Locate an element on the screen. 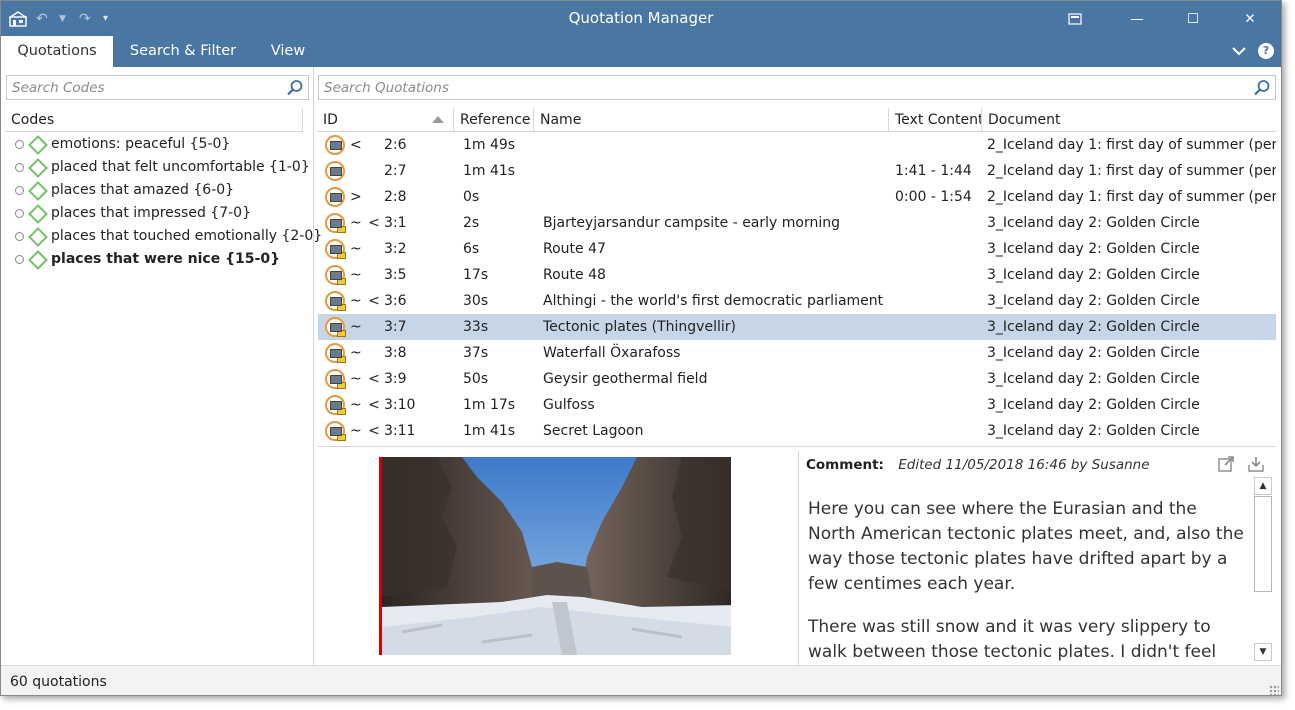 The height and width of the screenshot is (710, 1295). title-bar: ↶ ▼ ↷ ▾ Quotation Manager — ☐ ✕ is located at coordinates (641, 18).